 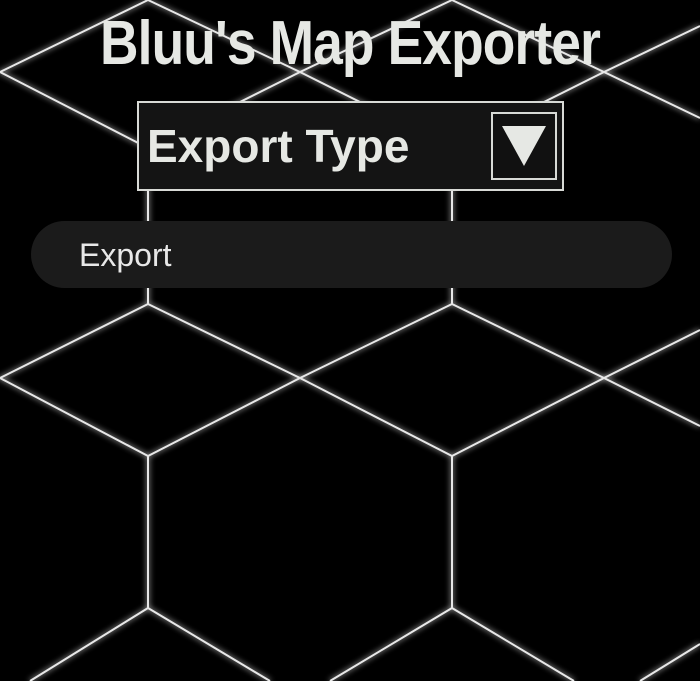 What do you see at coordinates (350, 43) in the screenshot?
I see `app-title: Bluu's Map Exporter` at bounding box center [350, 43].